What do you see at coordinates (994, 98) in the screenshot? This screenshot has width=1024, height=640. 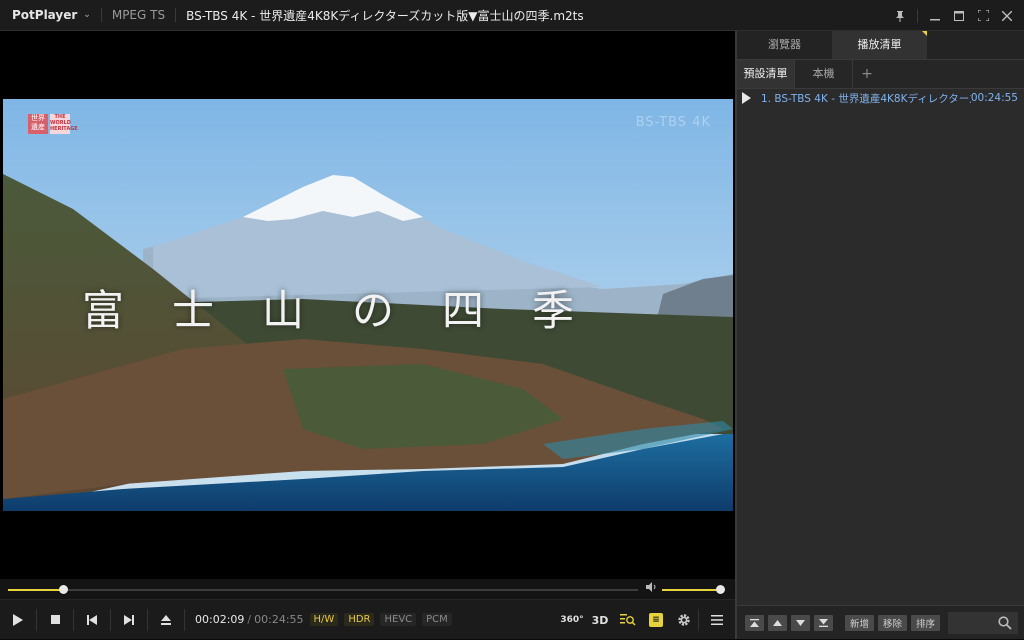 I see `playlist-item-duration: 00:24:55` at bounding box center [994, 98].